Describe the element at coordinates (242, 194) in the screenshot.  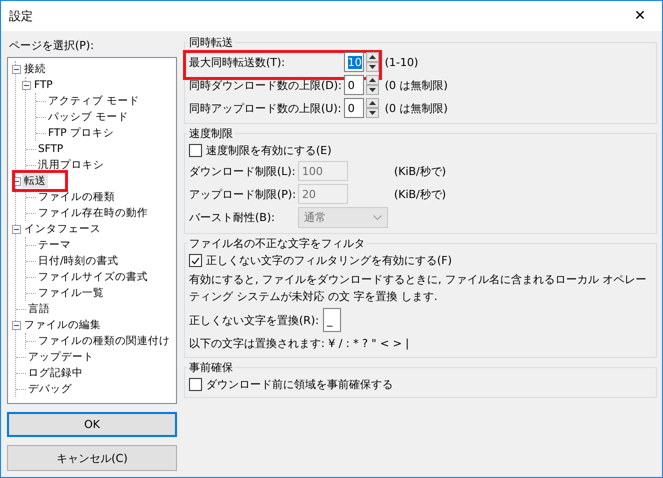
I see `field-label: アップロード制限(P):` at that location.